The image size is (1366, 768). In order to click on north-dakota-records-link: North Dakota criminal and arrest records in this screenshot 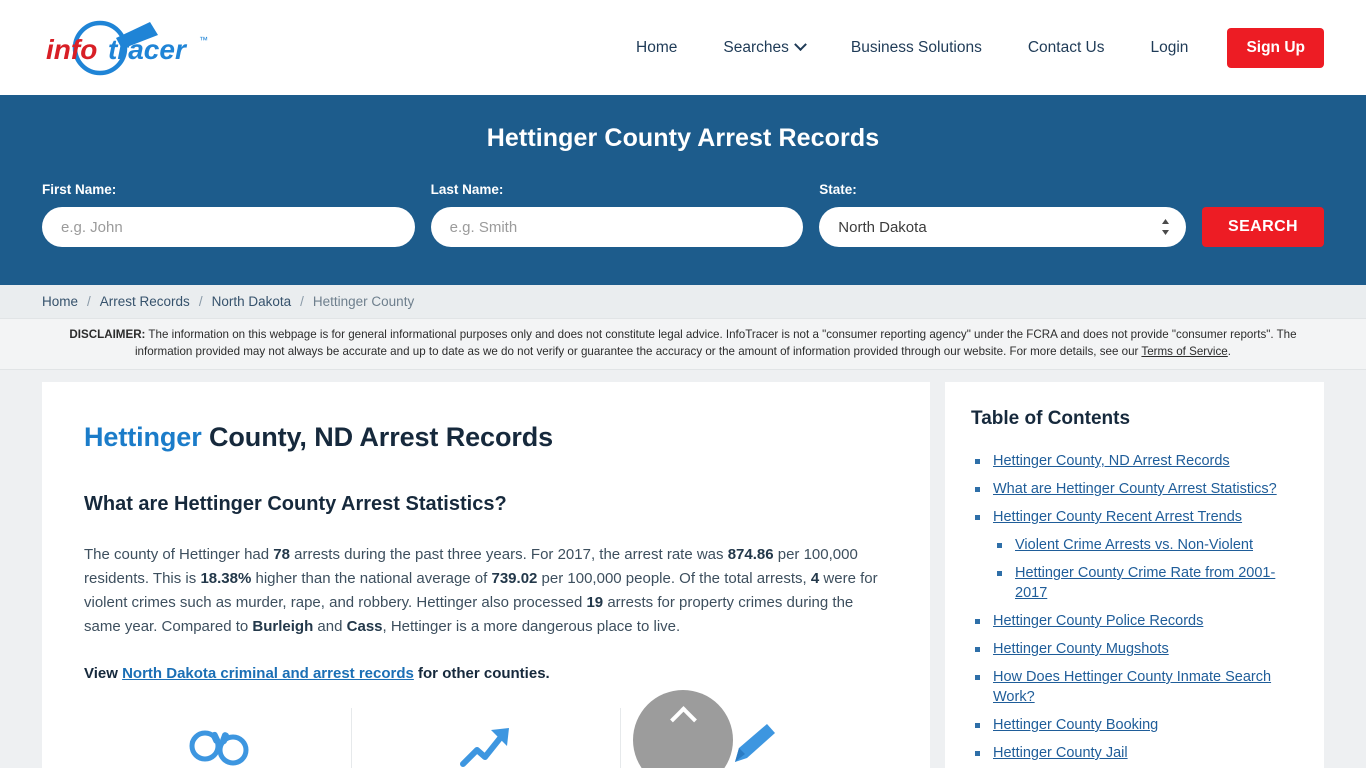, I will do `click(268, 673)`.